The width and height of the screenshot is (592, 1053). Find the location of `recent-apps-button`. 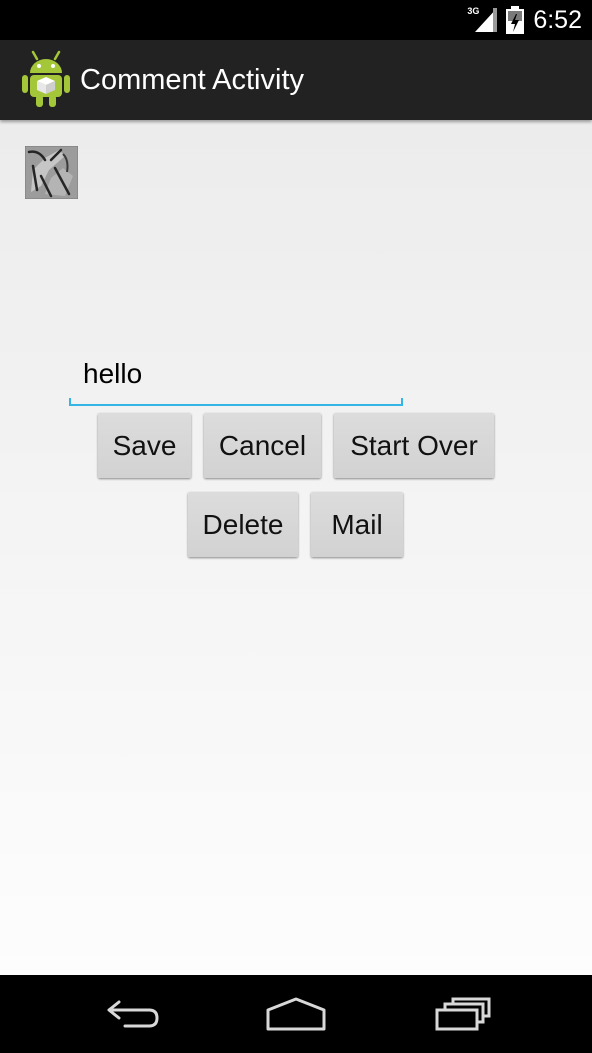

recent-apps-button is located at coordinates (463, 1014).